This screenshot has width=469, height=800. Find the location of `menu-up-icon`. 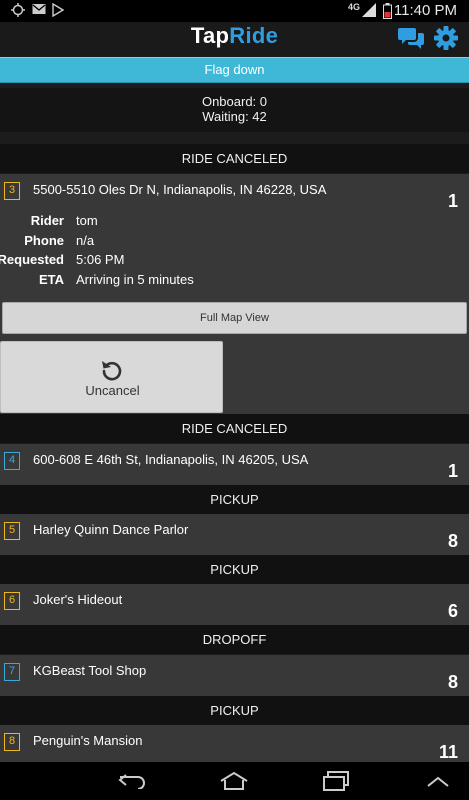

menu-up-icon is located at coordinates (438, 782).